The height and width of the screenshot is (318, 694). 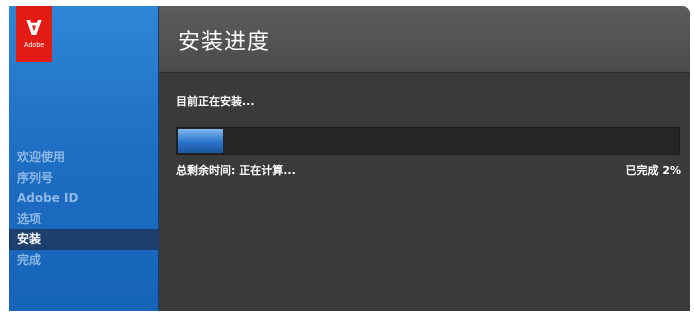 What do you see at coordinates (41, 157) in the screenshot?
I see `sidebar-item-welcome: 欢迎使用` at bounding box center [41, 157].